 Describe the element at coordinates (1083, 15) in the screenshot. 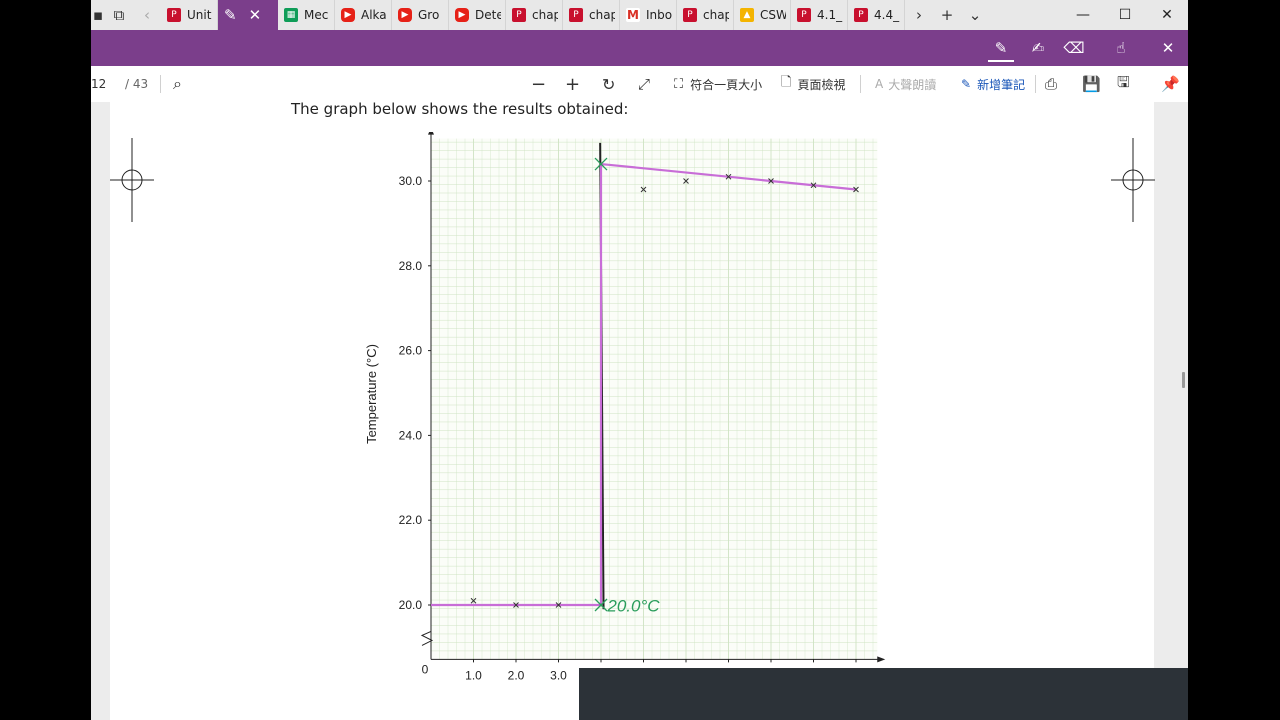

I see `minimize-icon: —` at that location.